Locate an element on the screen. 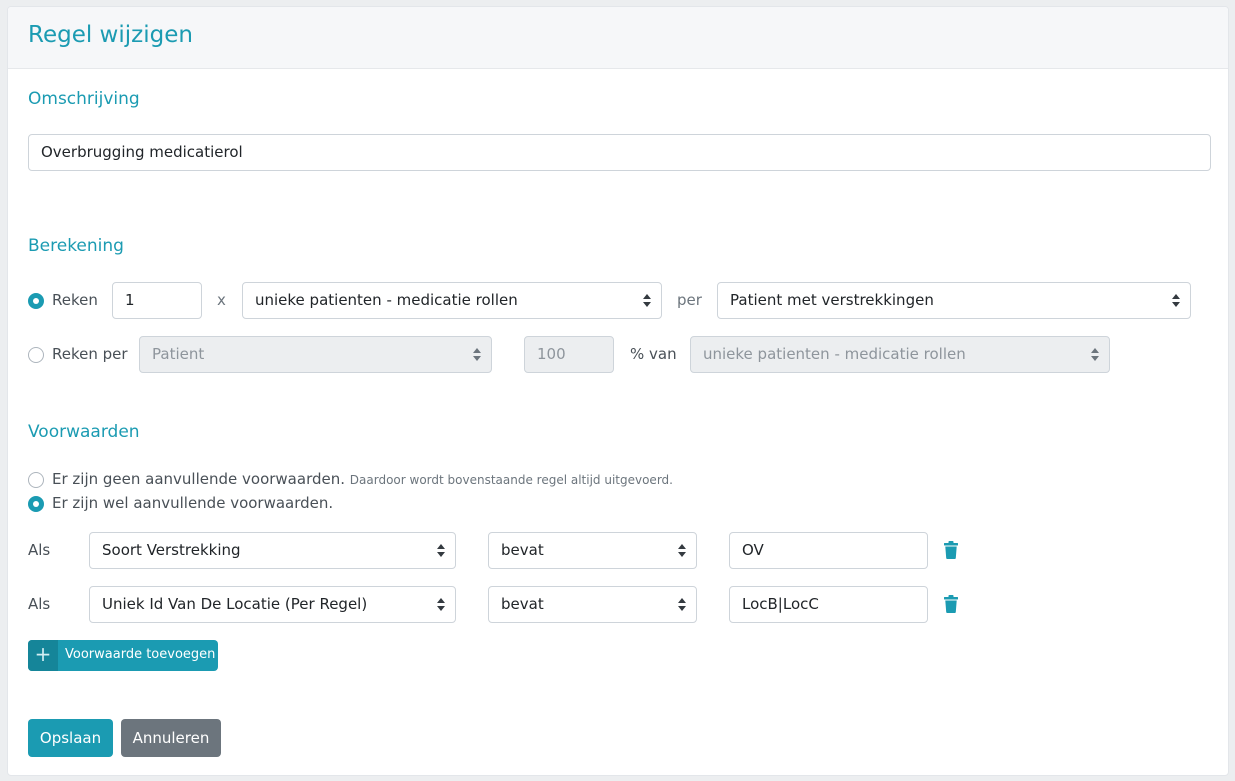 The width and height of the screenshot is (1235, 781). radio-reken-per-label: Reken per is located at coordinates (90, 354).